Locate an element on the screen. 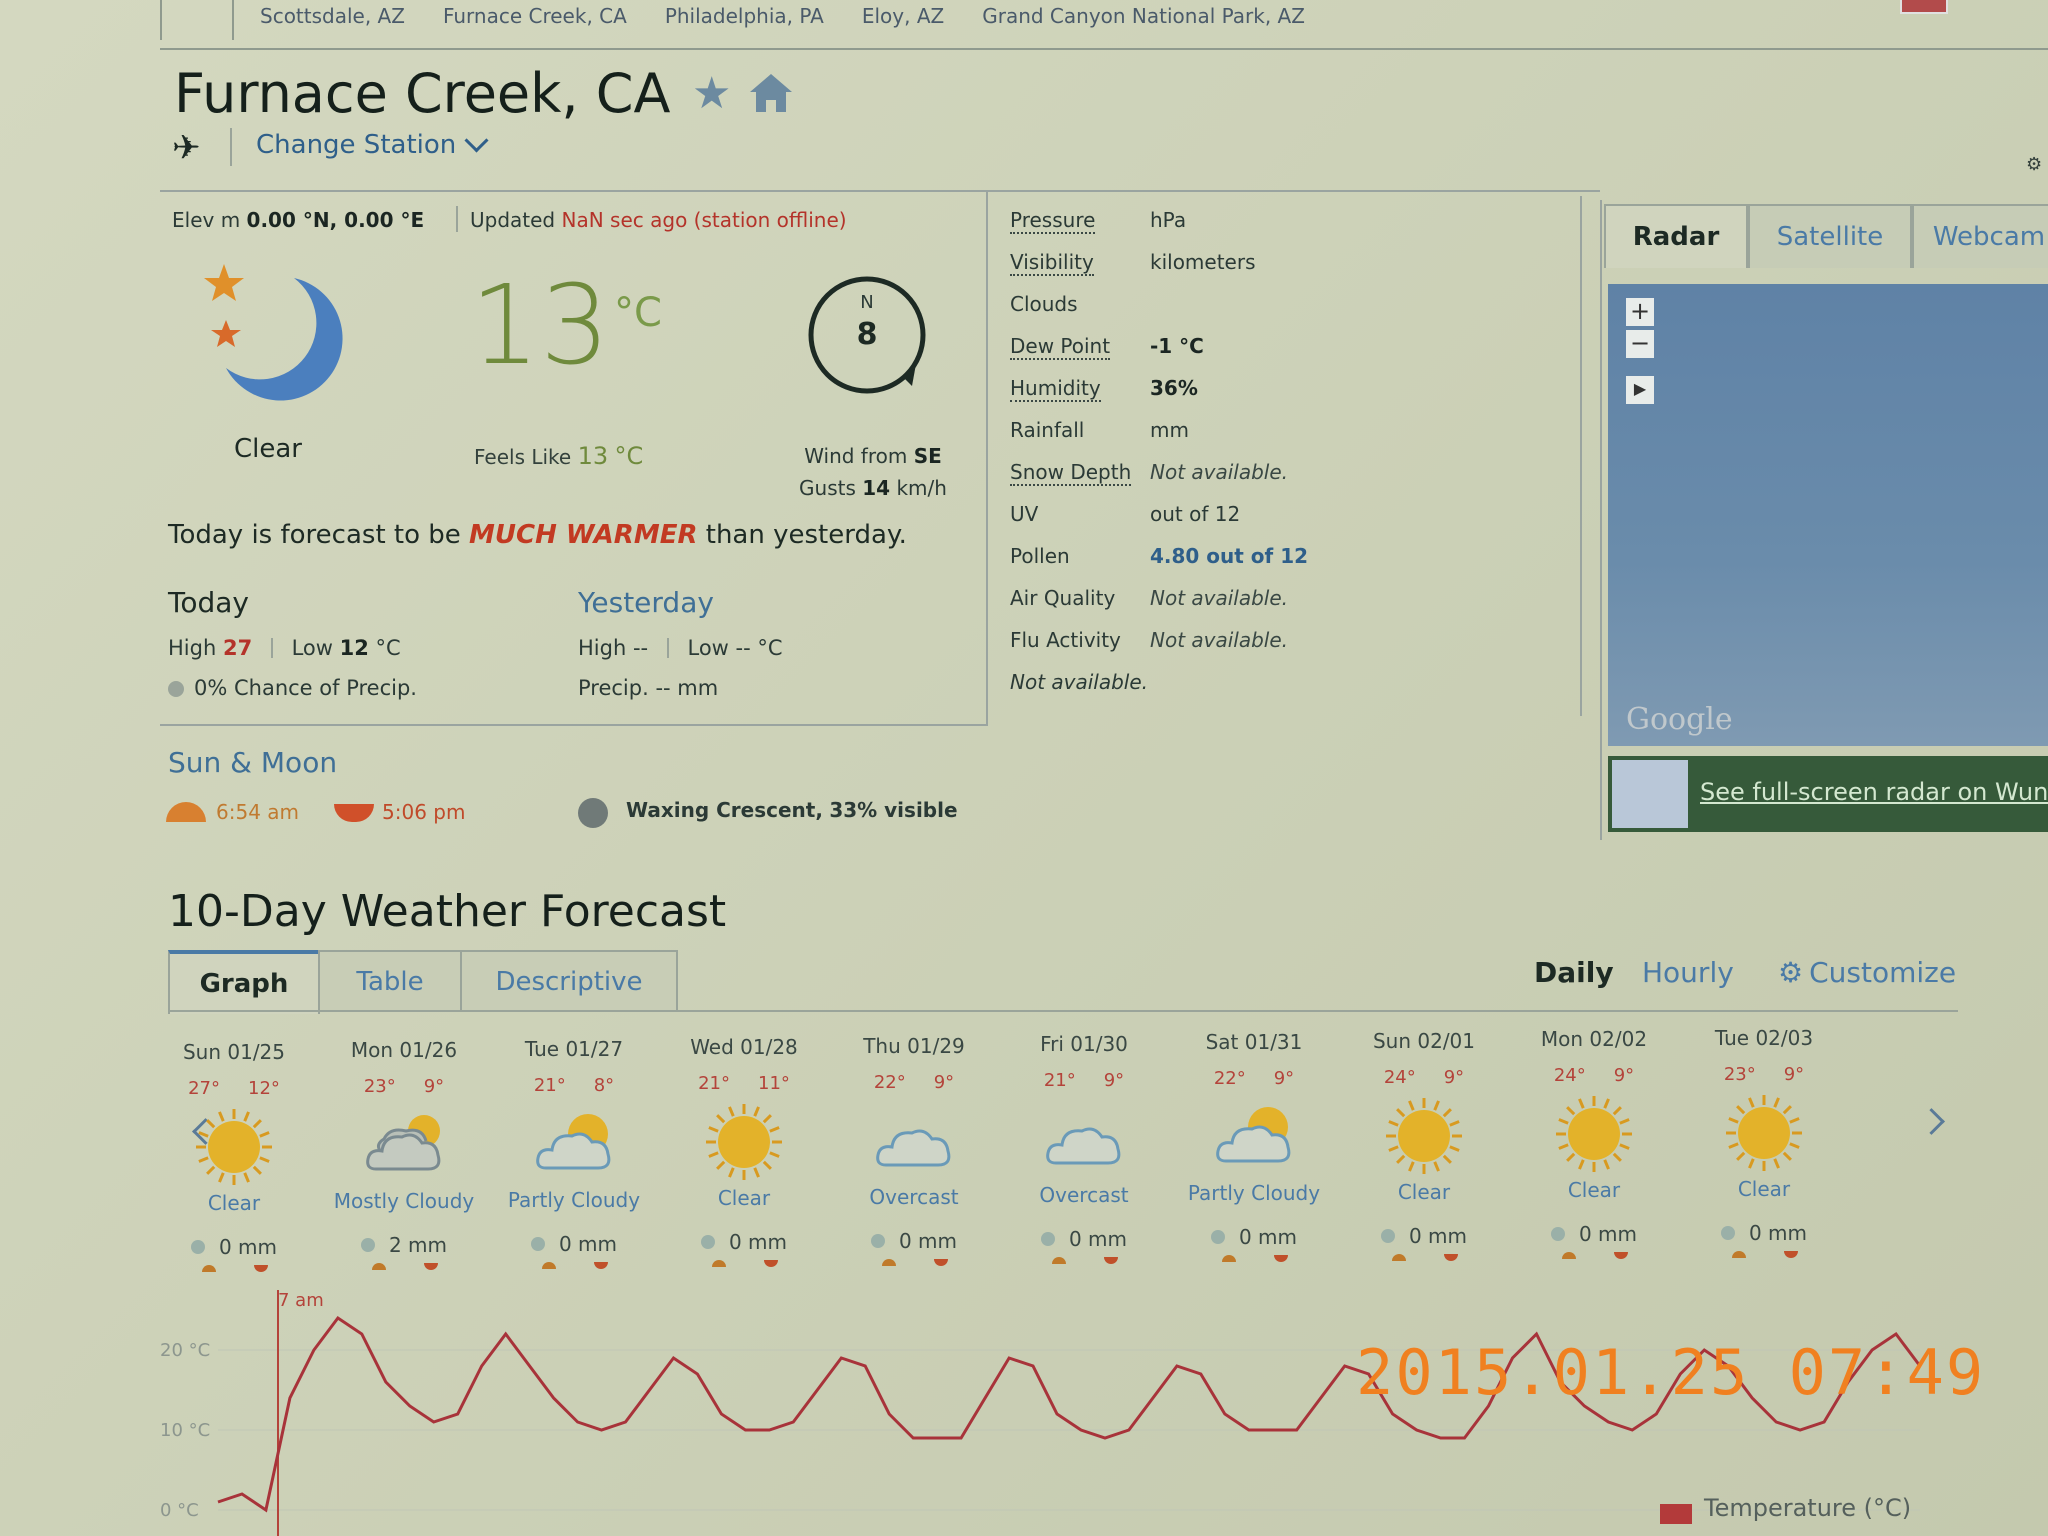  daily-toggle: Daily is located at coordinates (1574, 972).